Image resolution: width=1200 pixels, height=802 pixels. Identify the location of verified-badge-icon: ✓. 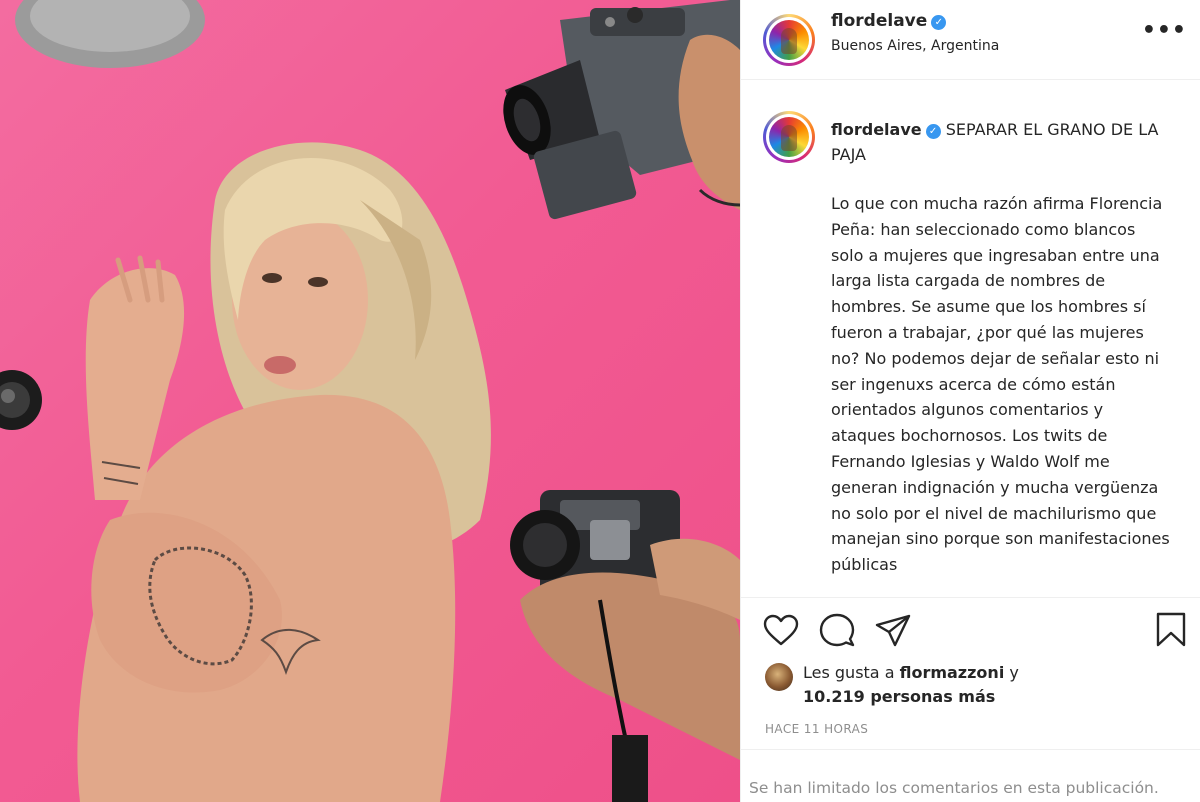
(939, 22).